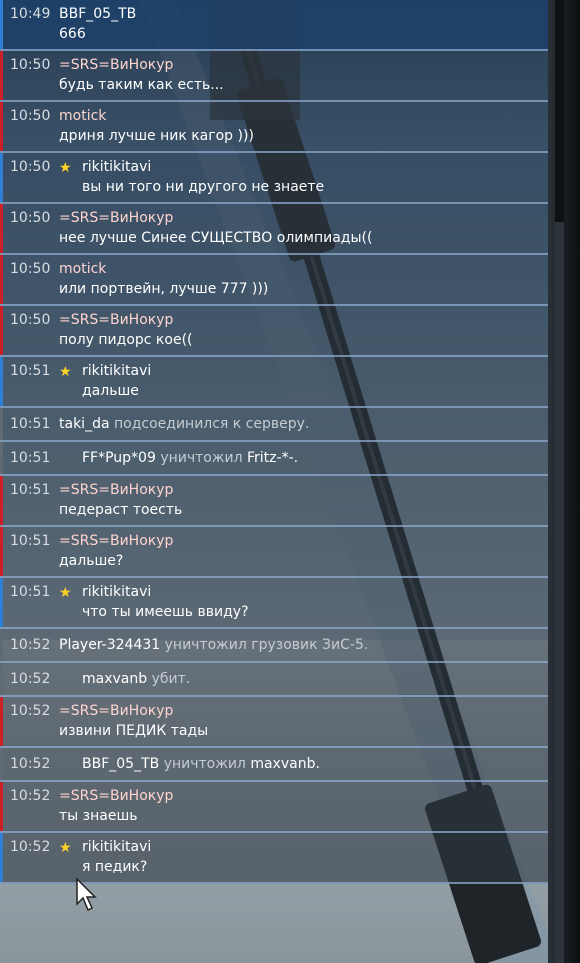 This screenshot has height=963, width=580. What do you see at coordinates (171, 679) in the screenshot?
I see `event-verb: убит.` at bounding box center [171, 679].